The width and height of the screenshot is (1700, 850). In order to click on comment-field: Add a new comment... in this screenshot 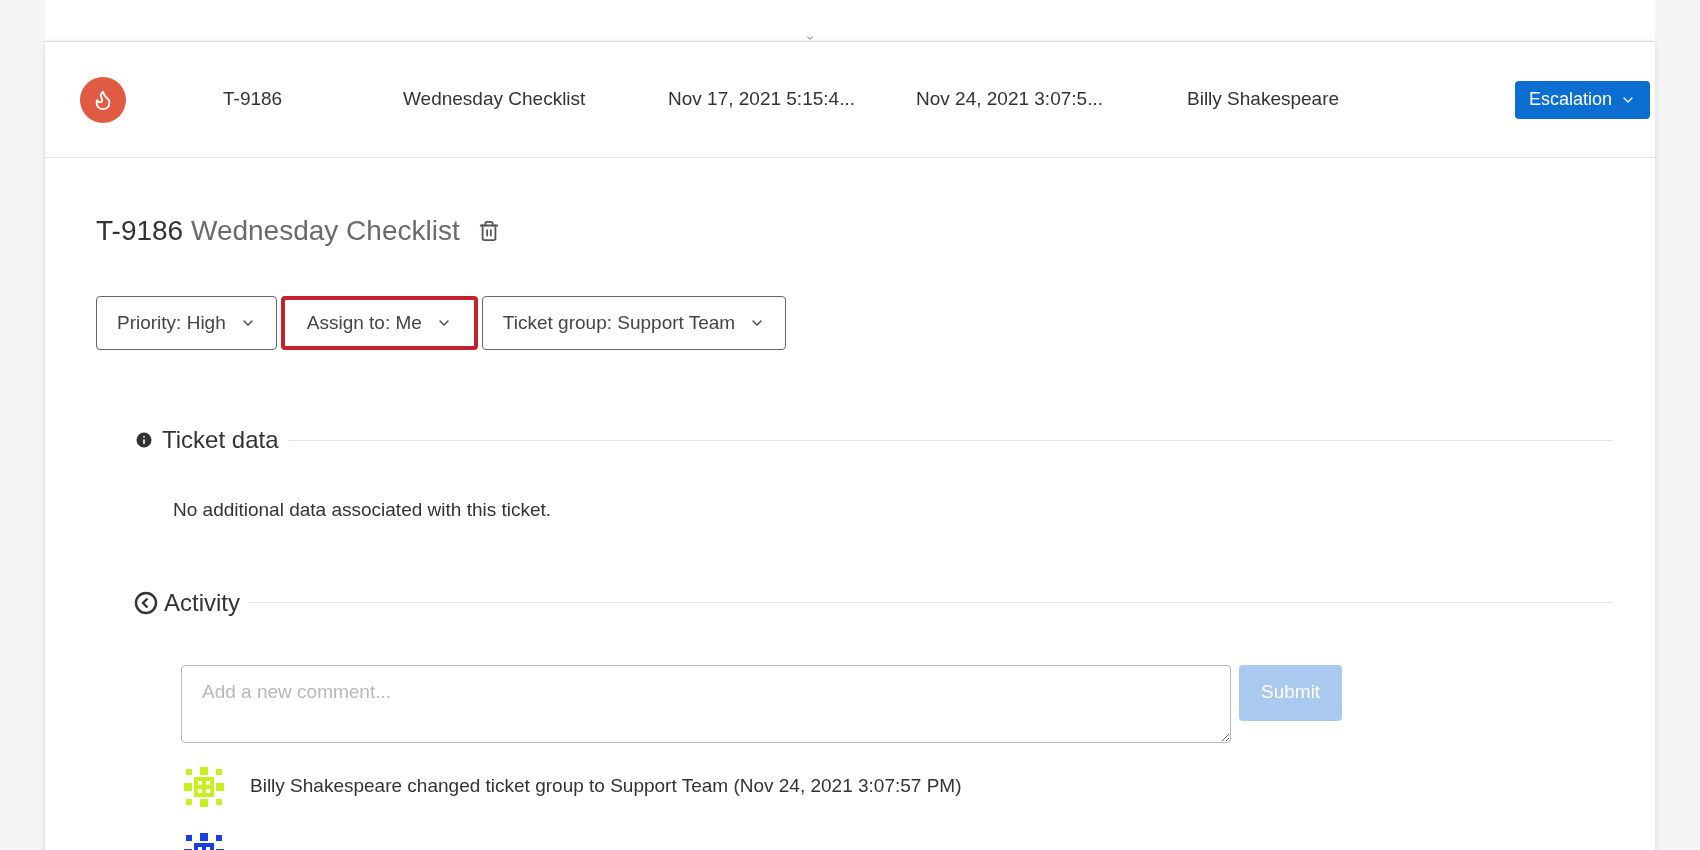, I will do `click(706, 703)`.